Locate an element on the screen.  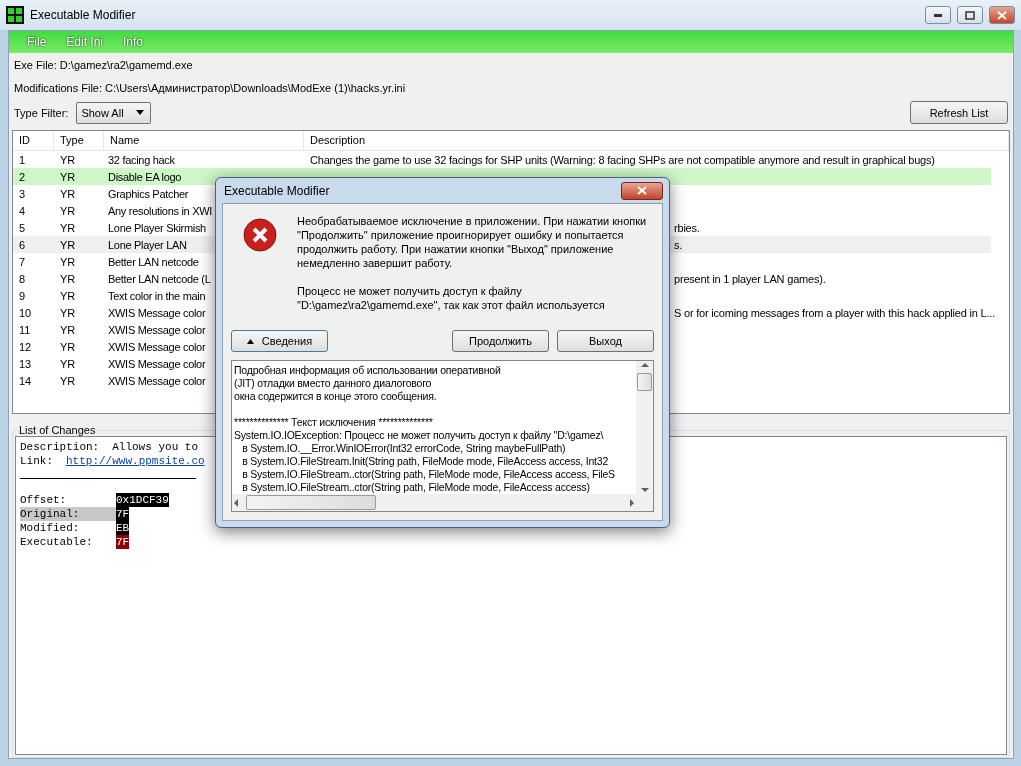
group-title: List of Changes is located at coordinates (57, 430).